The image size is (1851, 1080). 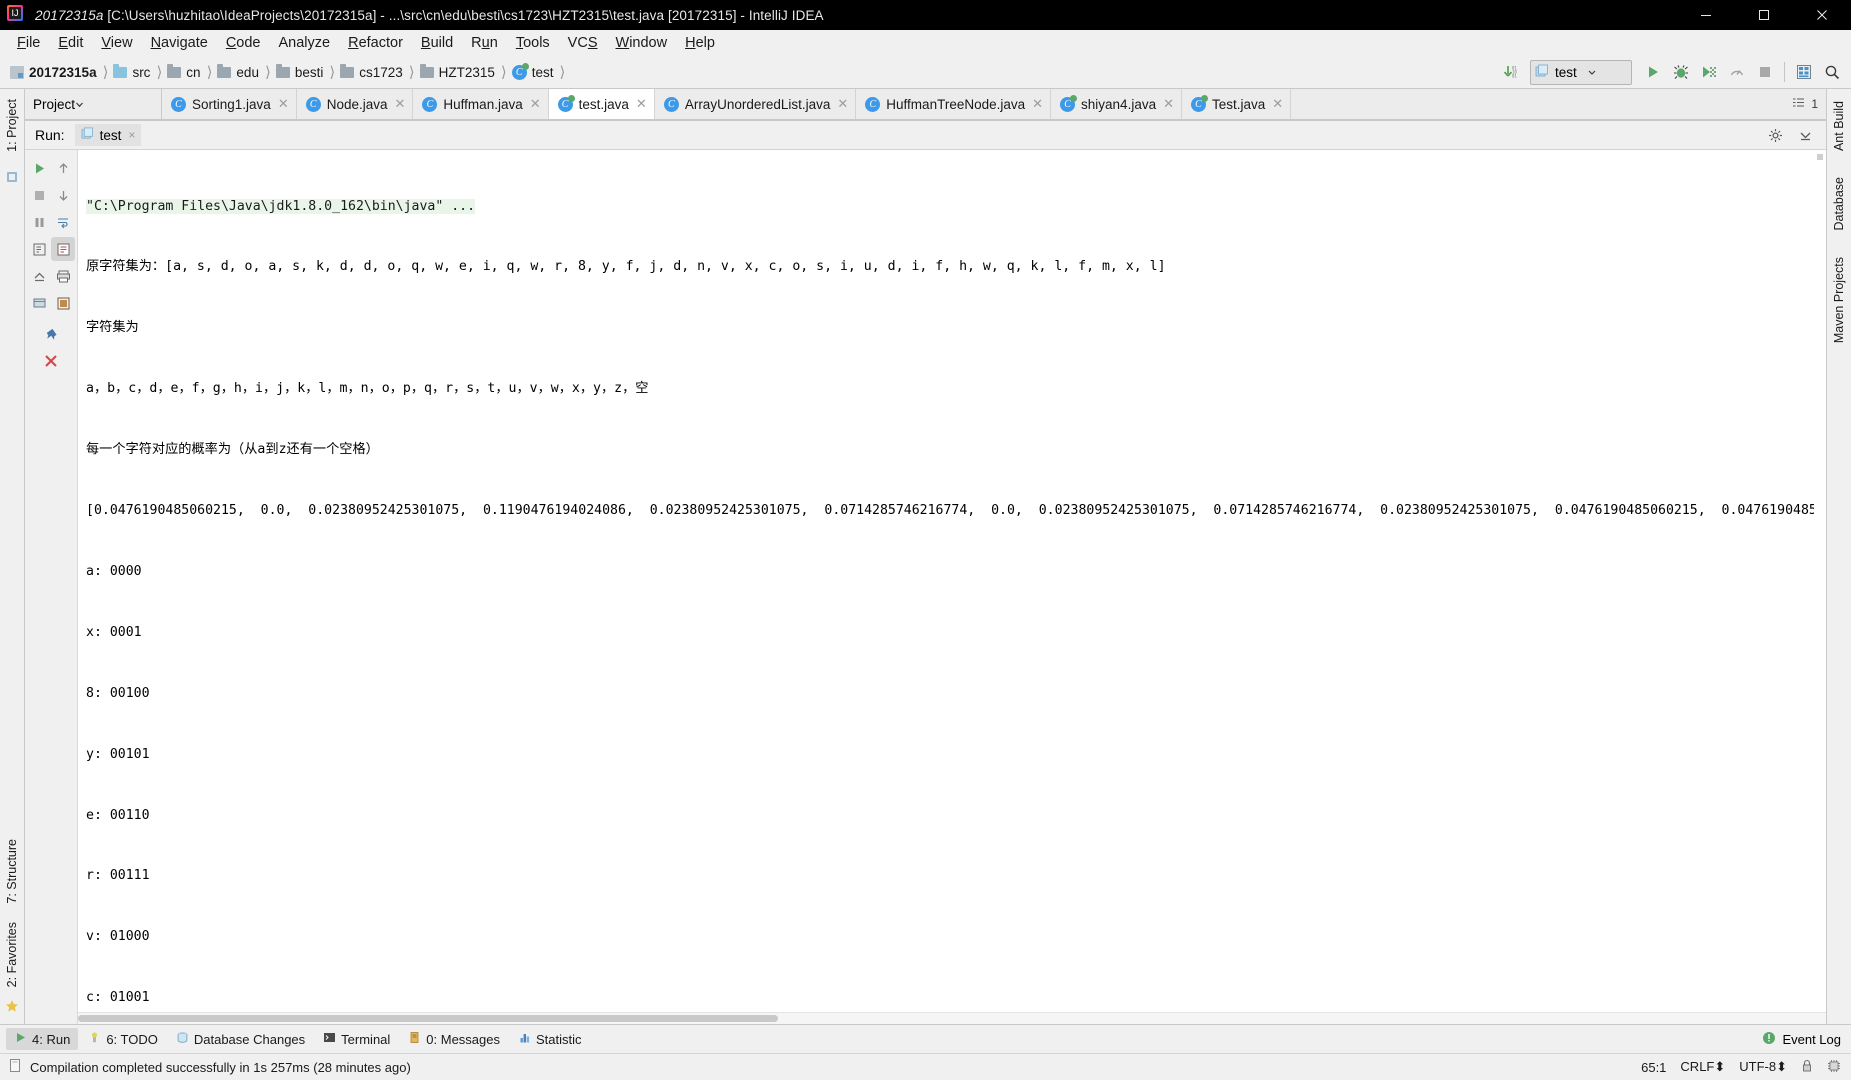 What do you see at coordinates (229, 104) in the screenshot?
I see `tab-sorting1-java: C Sorting1.java ✕` at bounding box center [229, 104].